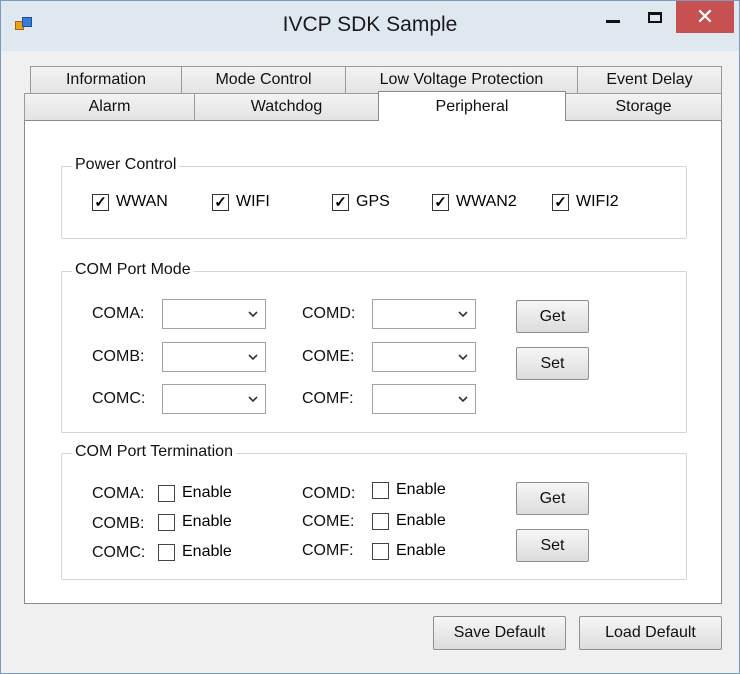 This screenshot has height=674, width=740. I want to click on maximize-button, so click(655, 17).